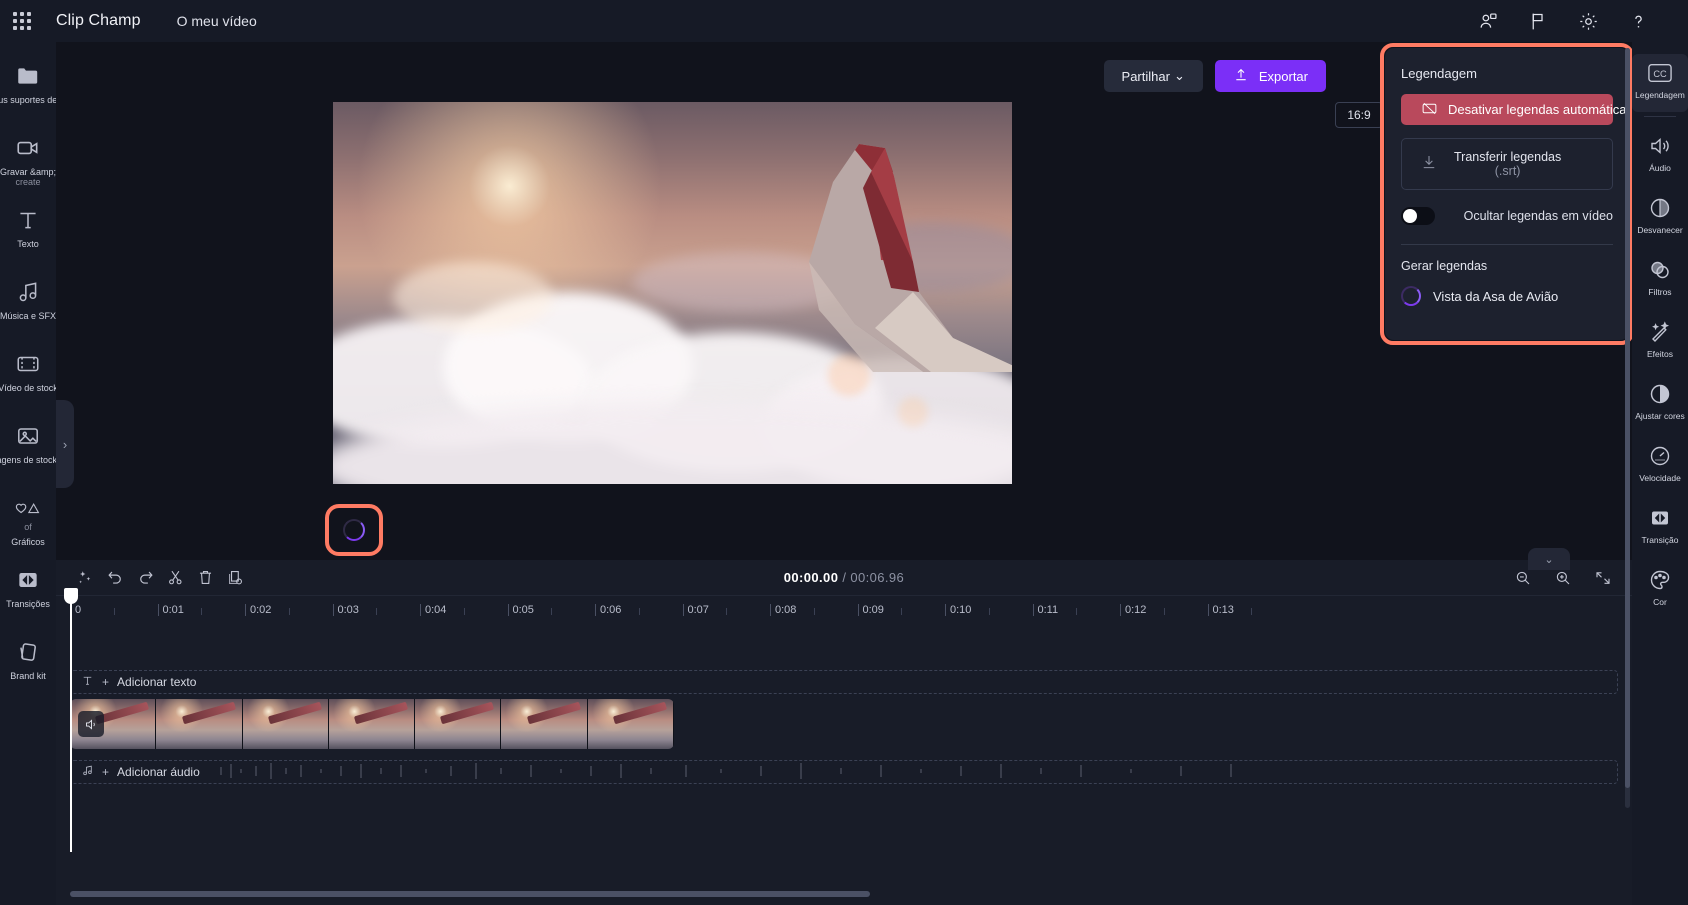 This screenshot has width=1688, height=905. I want to click on right-item-color: Cor, so click(1660, 590).